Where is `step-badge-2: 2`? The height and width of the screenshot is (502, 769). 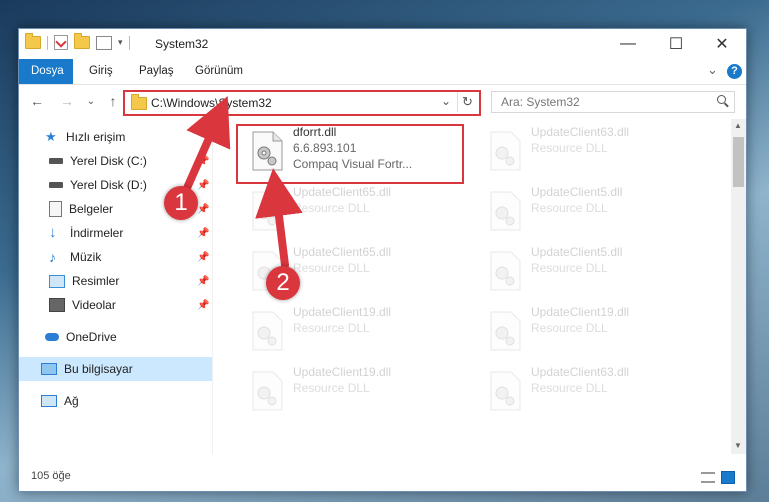
step-badge-2: 2 is located at coordinates (283, 283).